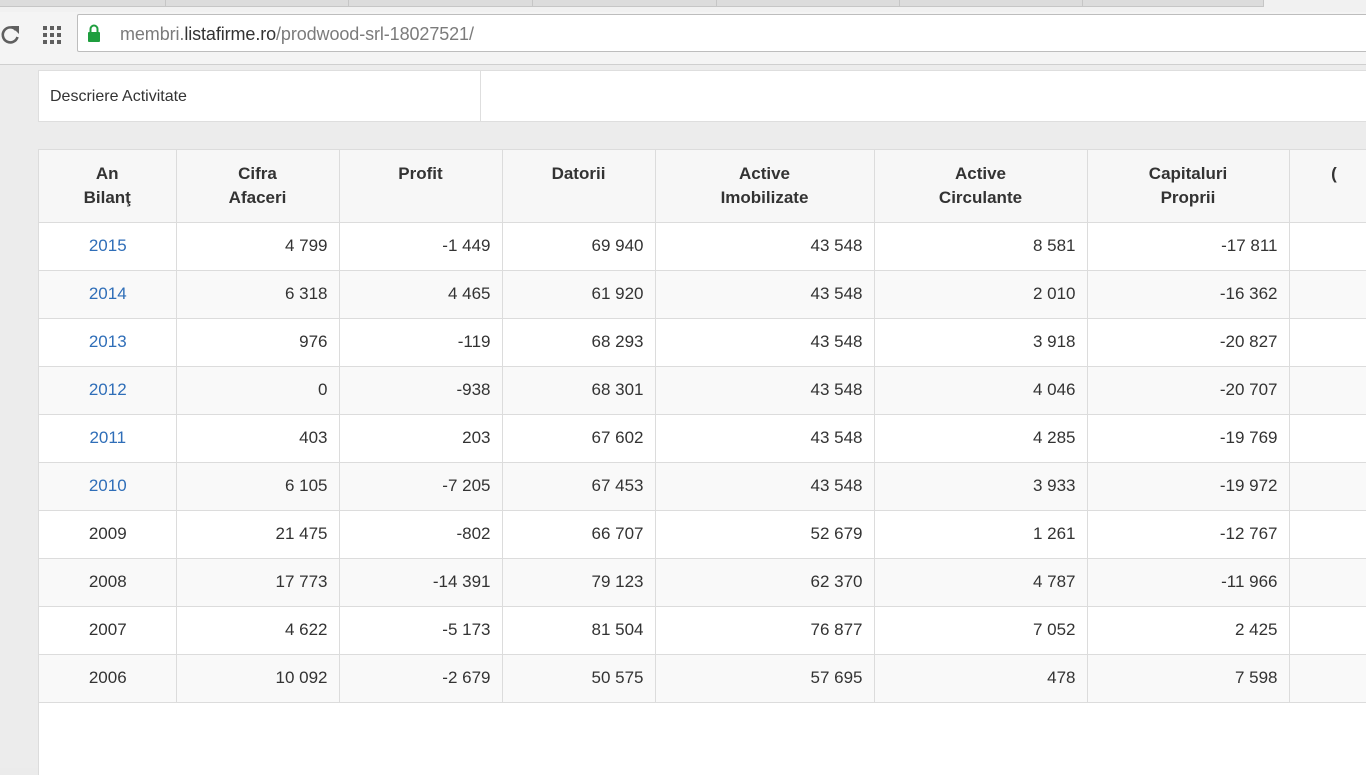  I want to click on table-row: 2006 10 092-2 67950 57557 6954787 598, so click(702, 678).